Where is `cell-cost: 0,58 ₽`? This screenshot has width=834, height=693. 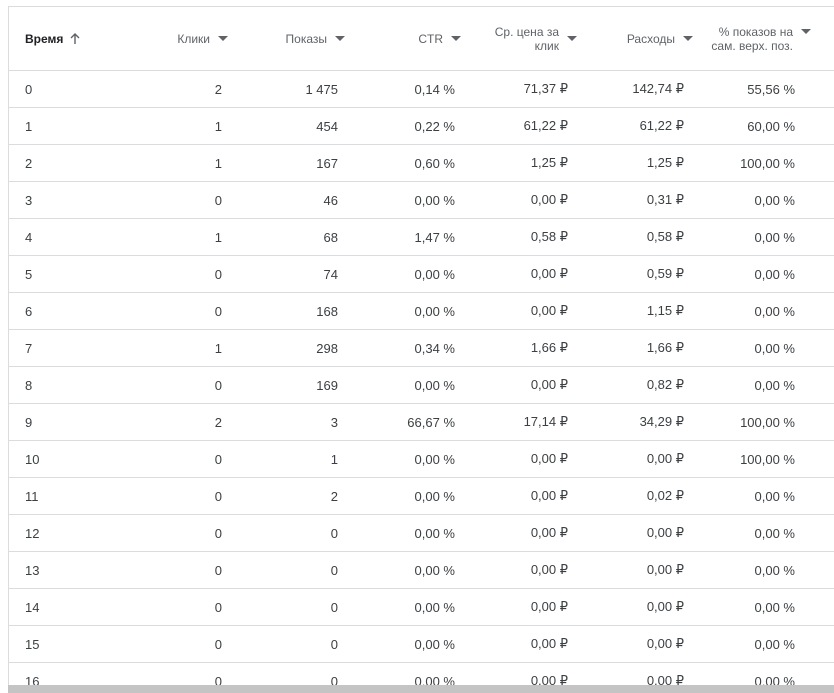
cell-cost: 0,58 ₽ is located at coordinates (637, 237).